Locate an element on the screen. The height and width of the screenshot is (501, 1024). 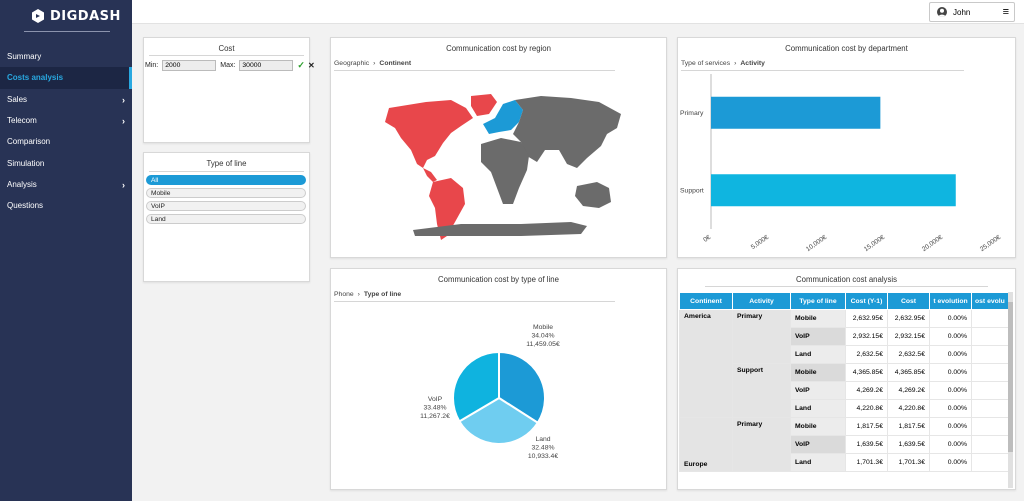
sidebar-item-comparison: Comparison is located at coordinates (66, 141).